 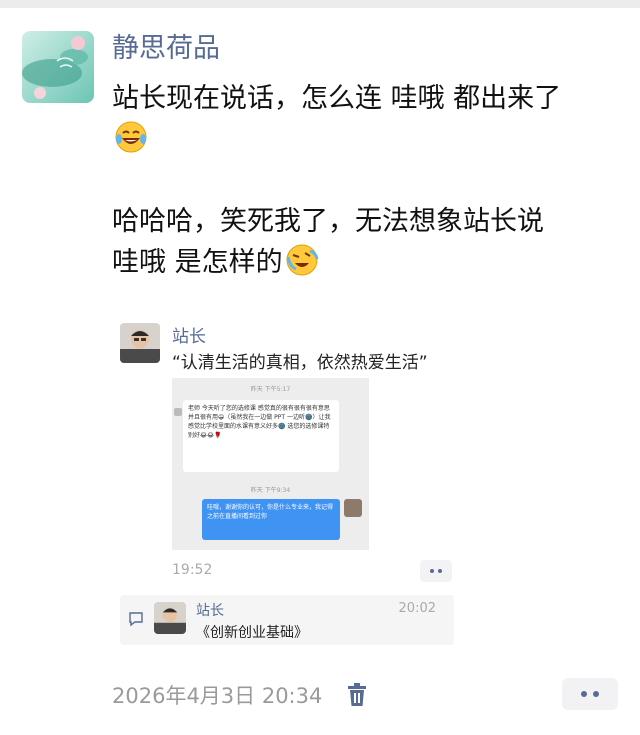 What do you see at coordinates (192, 570) in the screenshot?
I see `shared-time: 19:52` at bounding box center [192, 570].